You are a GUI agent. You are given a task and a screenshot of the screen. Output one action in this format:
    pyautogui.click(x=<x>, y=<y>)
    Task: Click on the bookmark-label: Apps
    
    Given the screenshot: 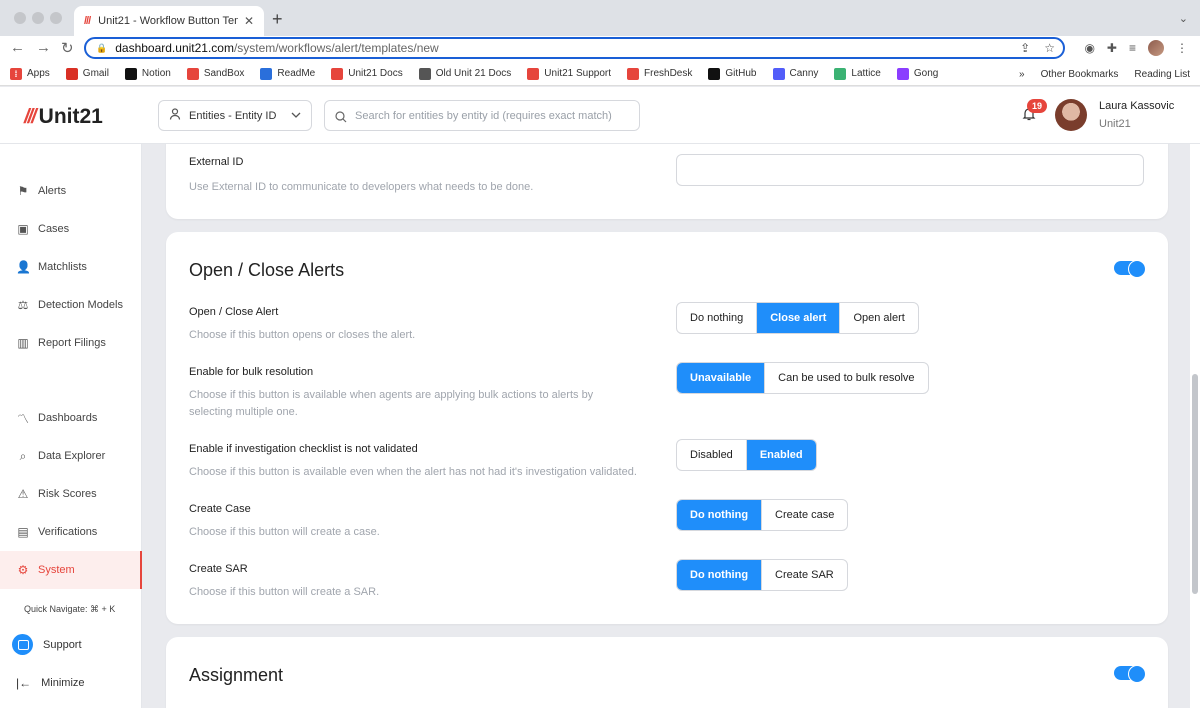 What is the action you would take?
    pyautogui.click(x=38, y=73)
    